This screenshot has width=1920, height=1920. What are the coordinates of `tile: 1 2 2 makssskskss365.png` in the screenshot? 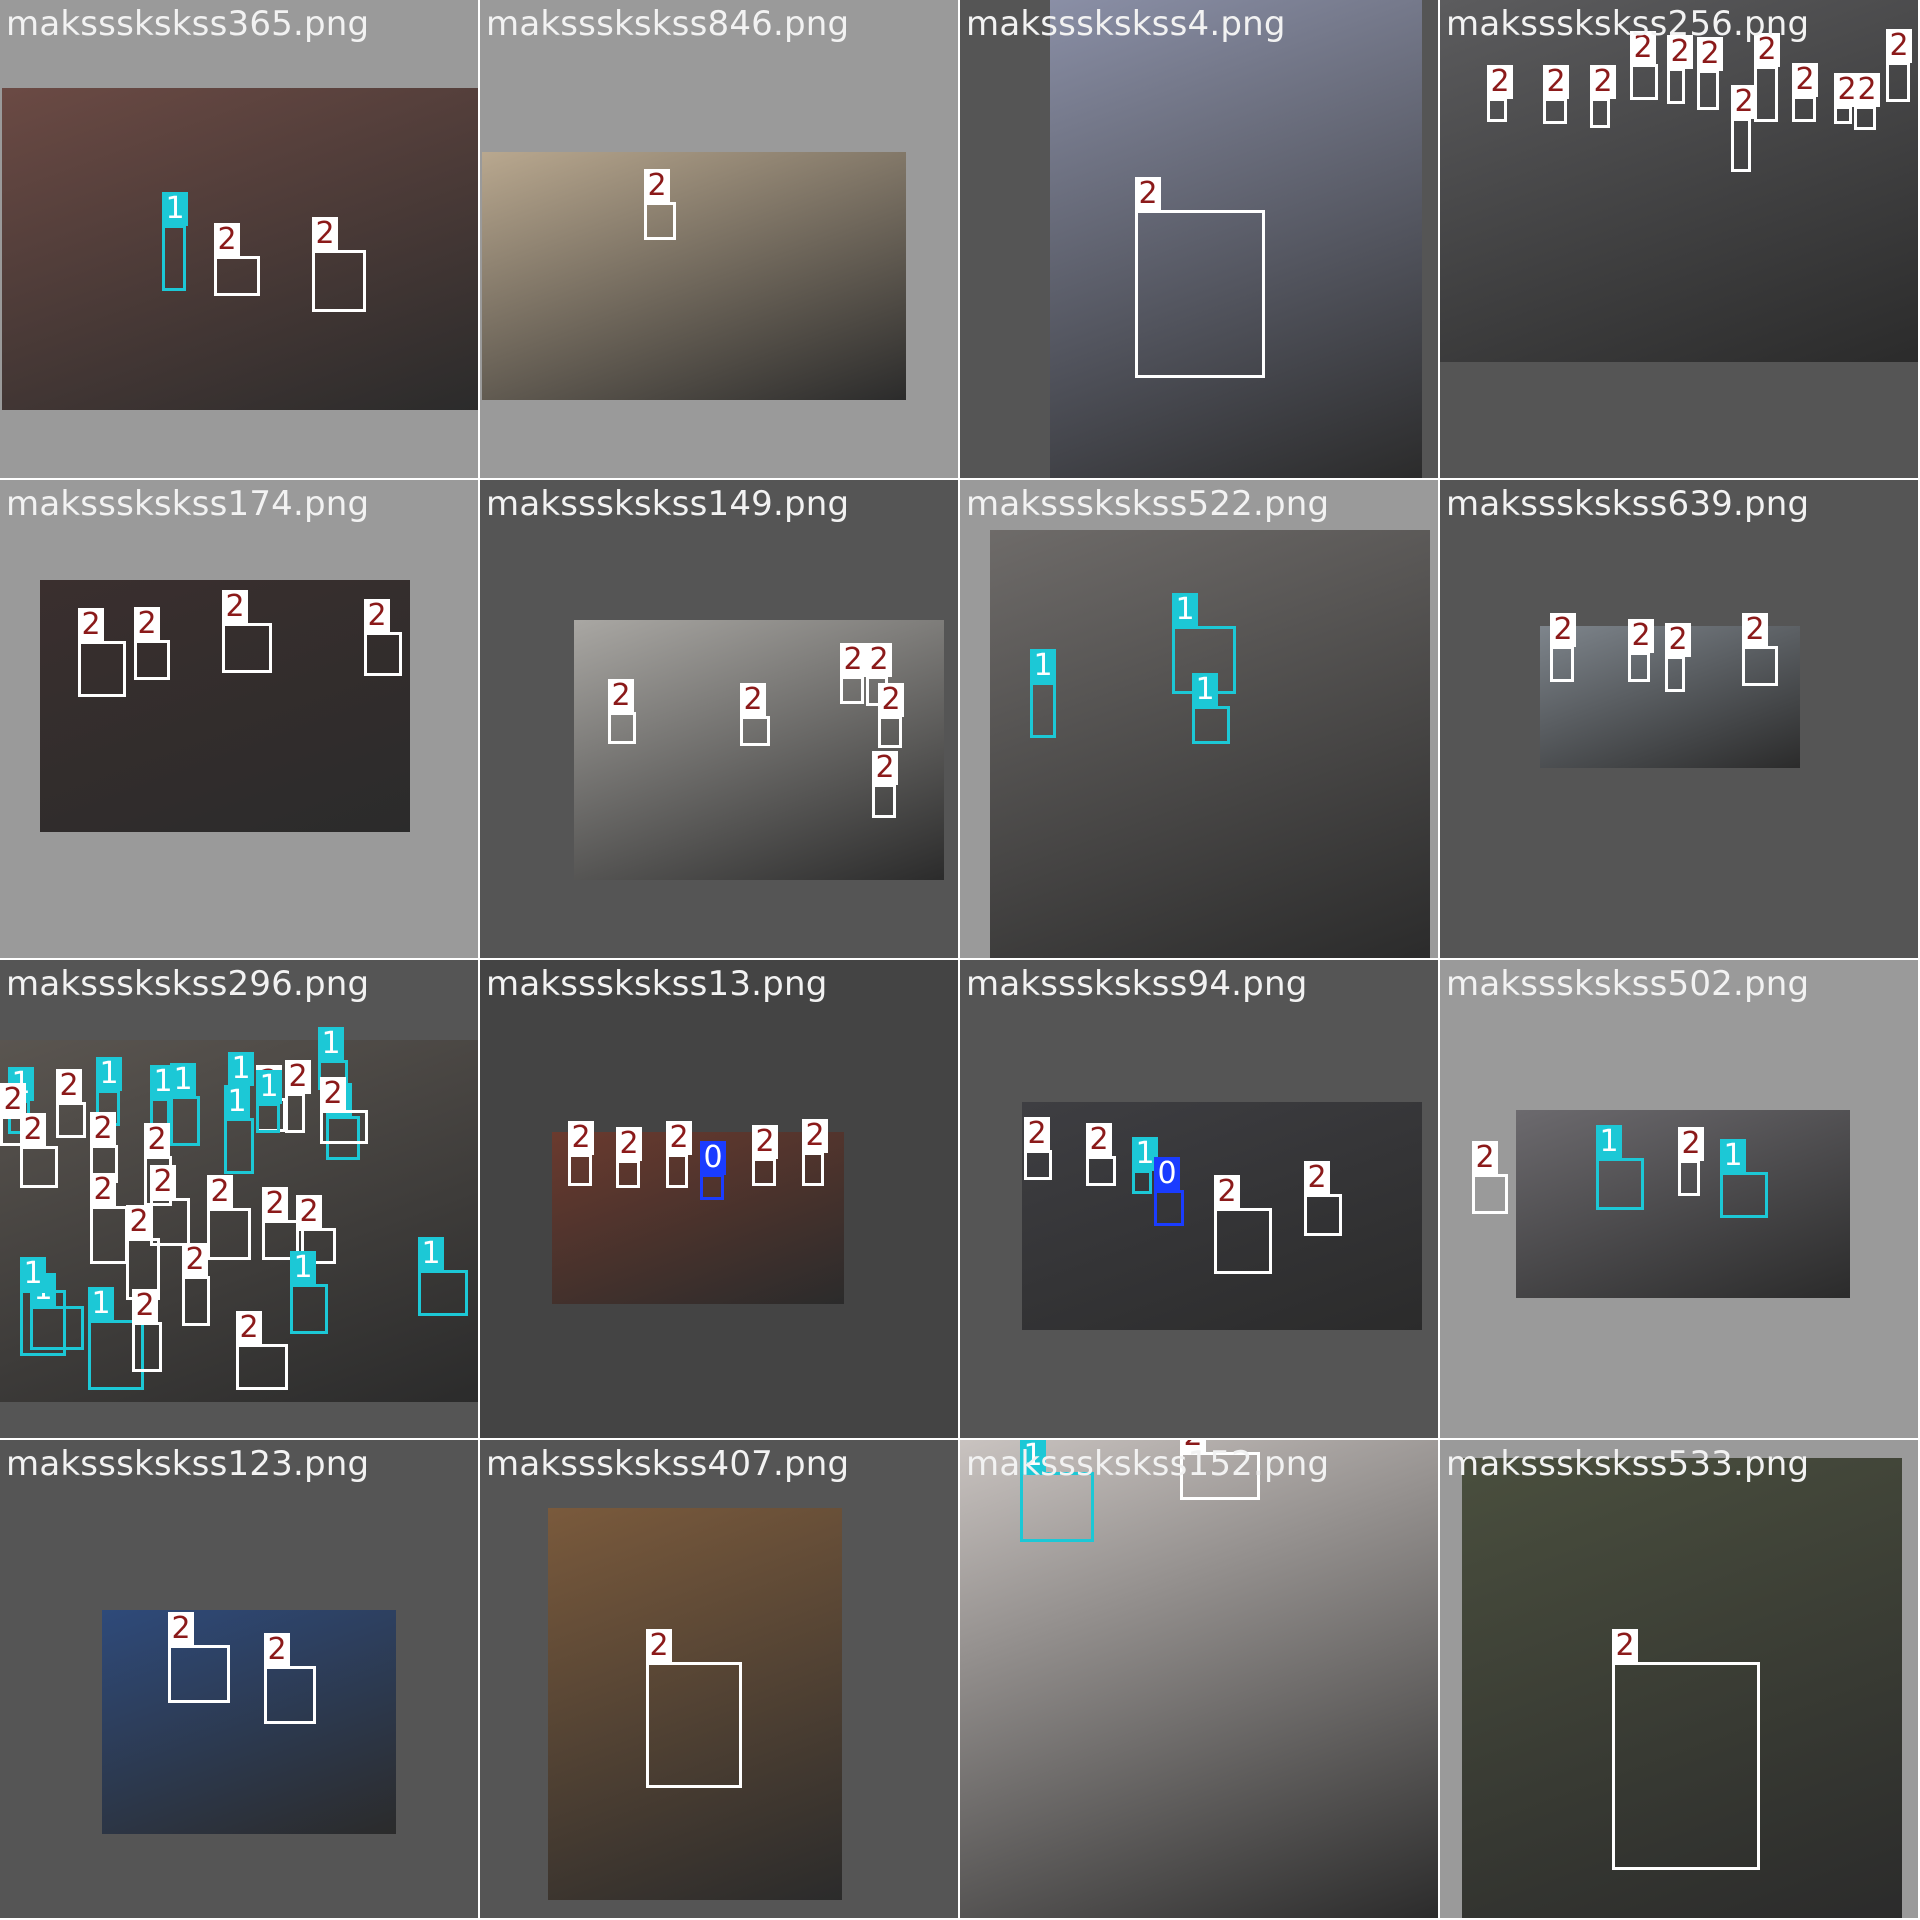 It's located at (239, 239).